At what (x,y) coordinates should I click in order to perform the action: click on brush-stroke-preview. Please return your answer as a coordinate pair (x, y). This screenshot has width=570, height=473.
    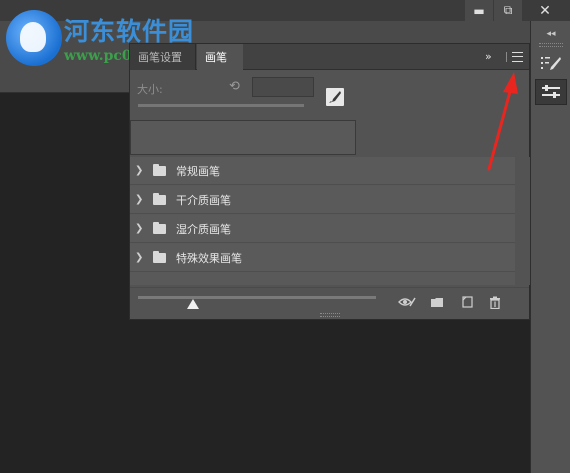
    Looking at the image, I should click on (243, 137).